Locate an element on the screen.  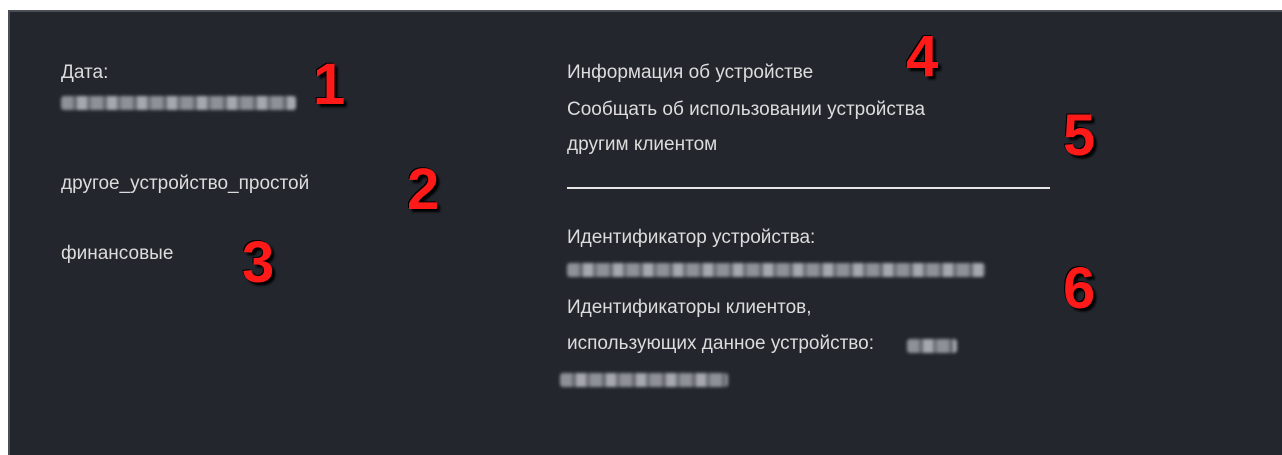
report-usage-line2: другим клиентом is located at coordinates (642, 145).